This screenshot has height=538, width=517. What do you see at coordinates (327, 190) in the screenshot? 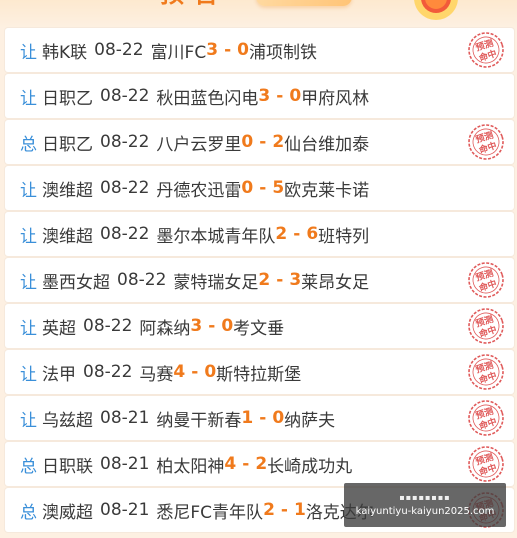
I see `away-team: 欧克莱卡诺` at bounding box center [327, 190].